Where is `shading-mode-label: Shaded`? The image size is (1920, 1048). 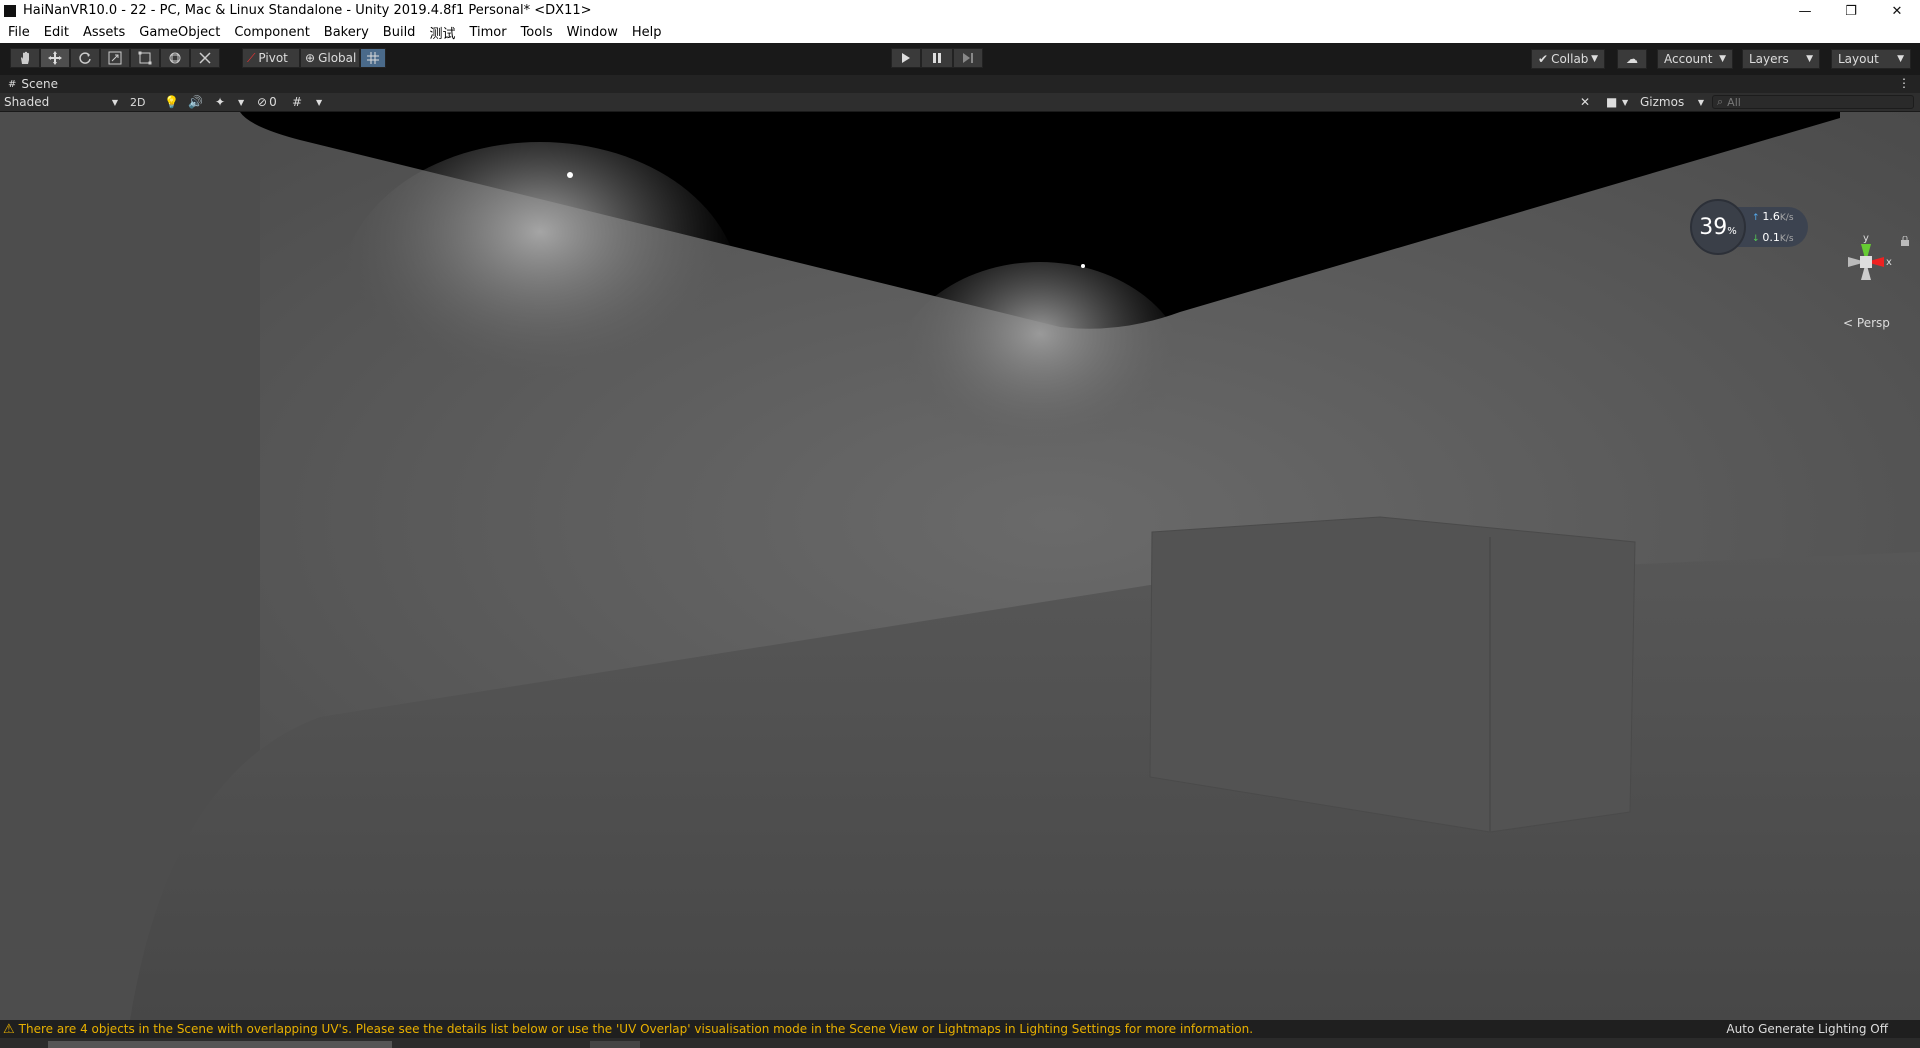 shading-mode-label: Shaded is located at coordinates (27, 102).